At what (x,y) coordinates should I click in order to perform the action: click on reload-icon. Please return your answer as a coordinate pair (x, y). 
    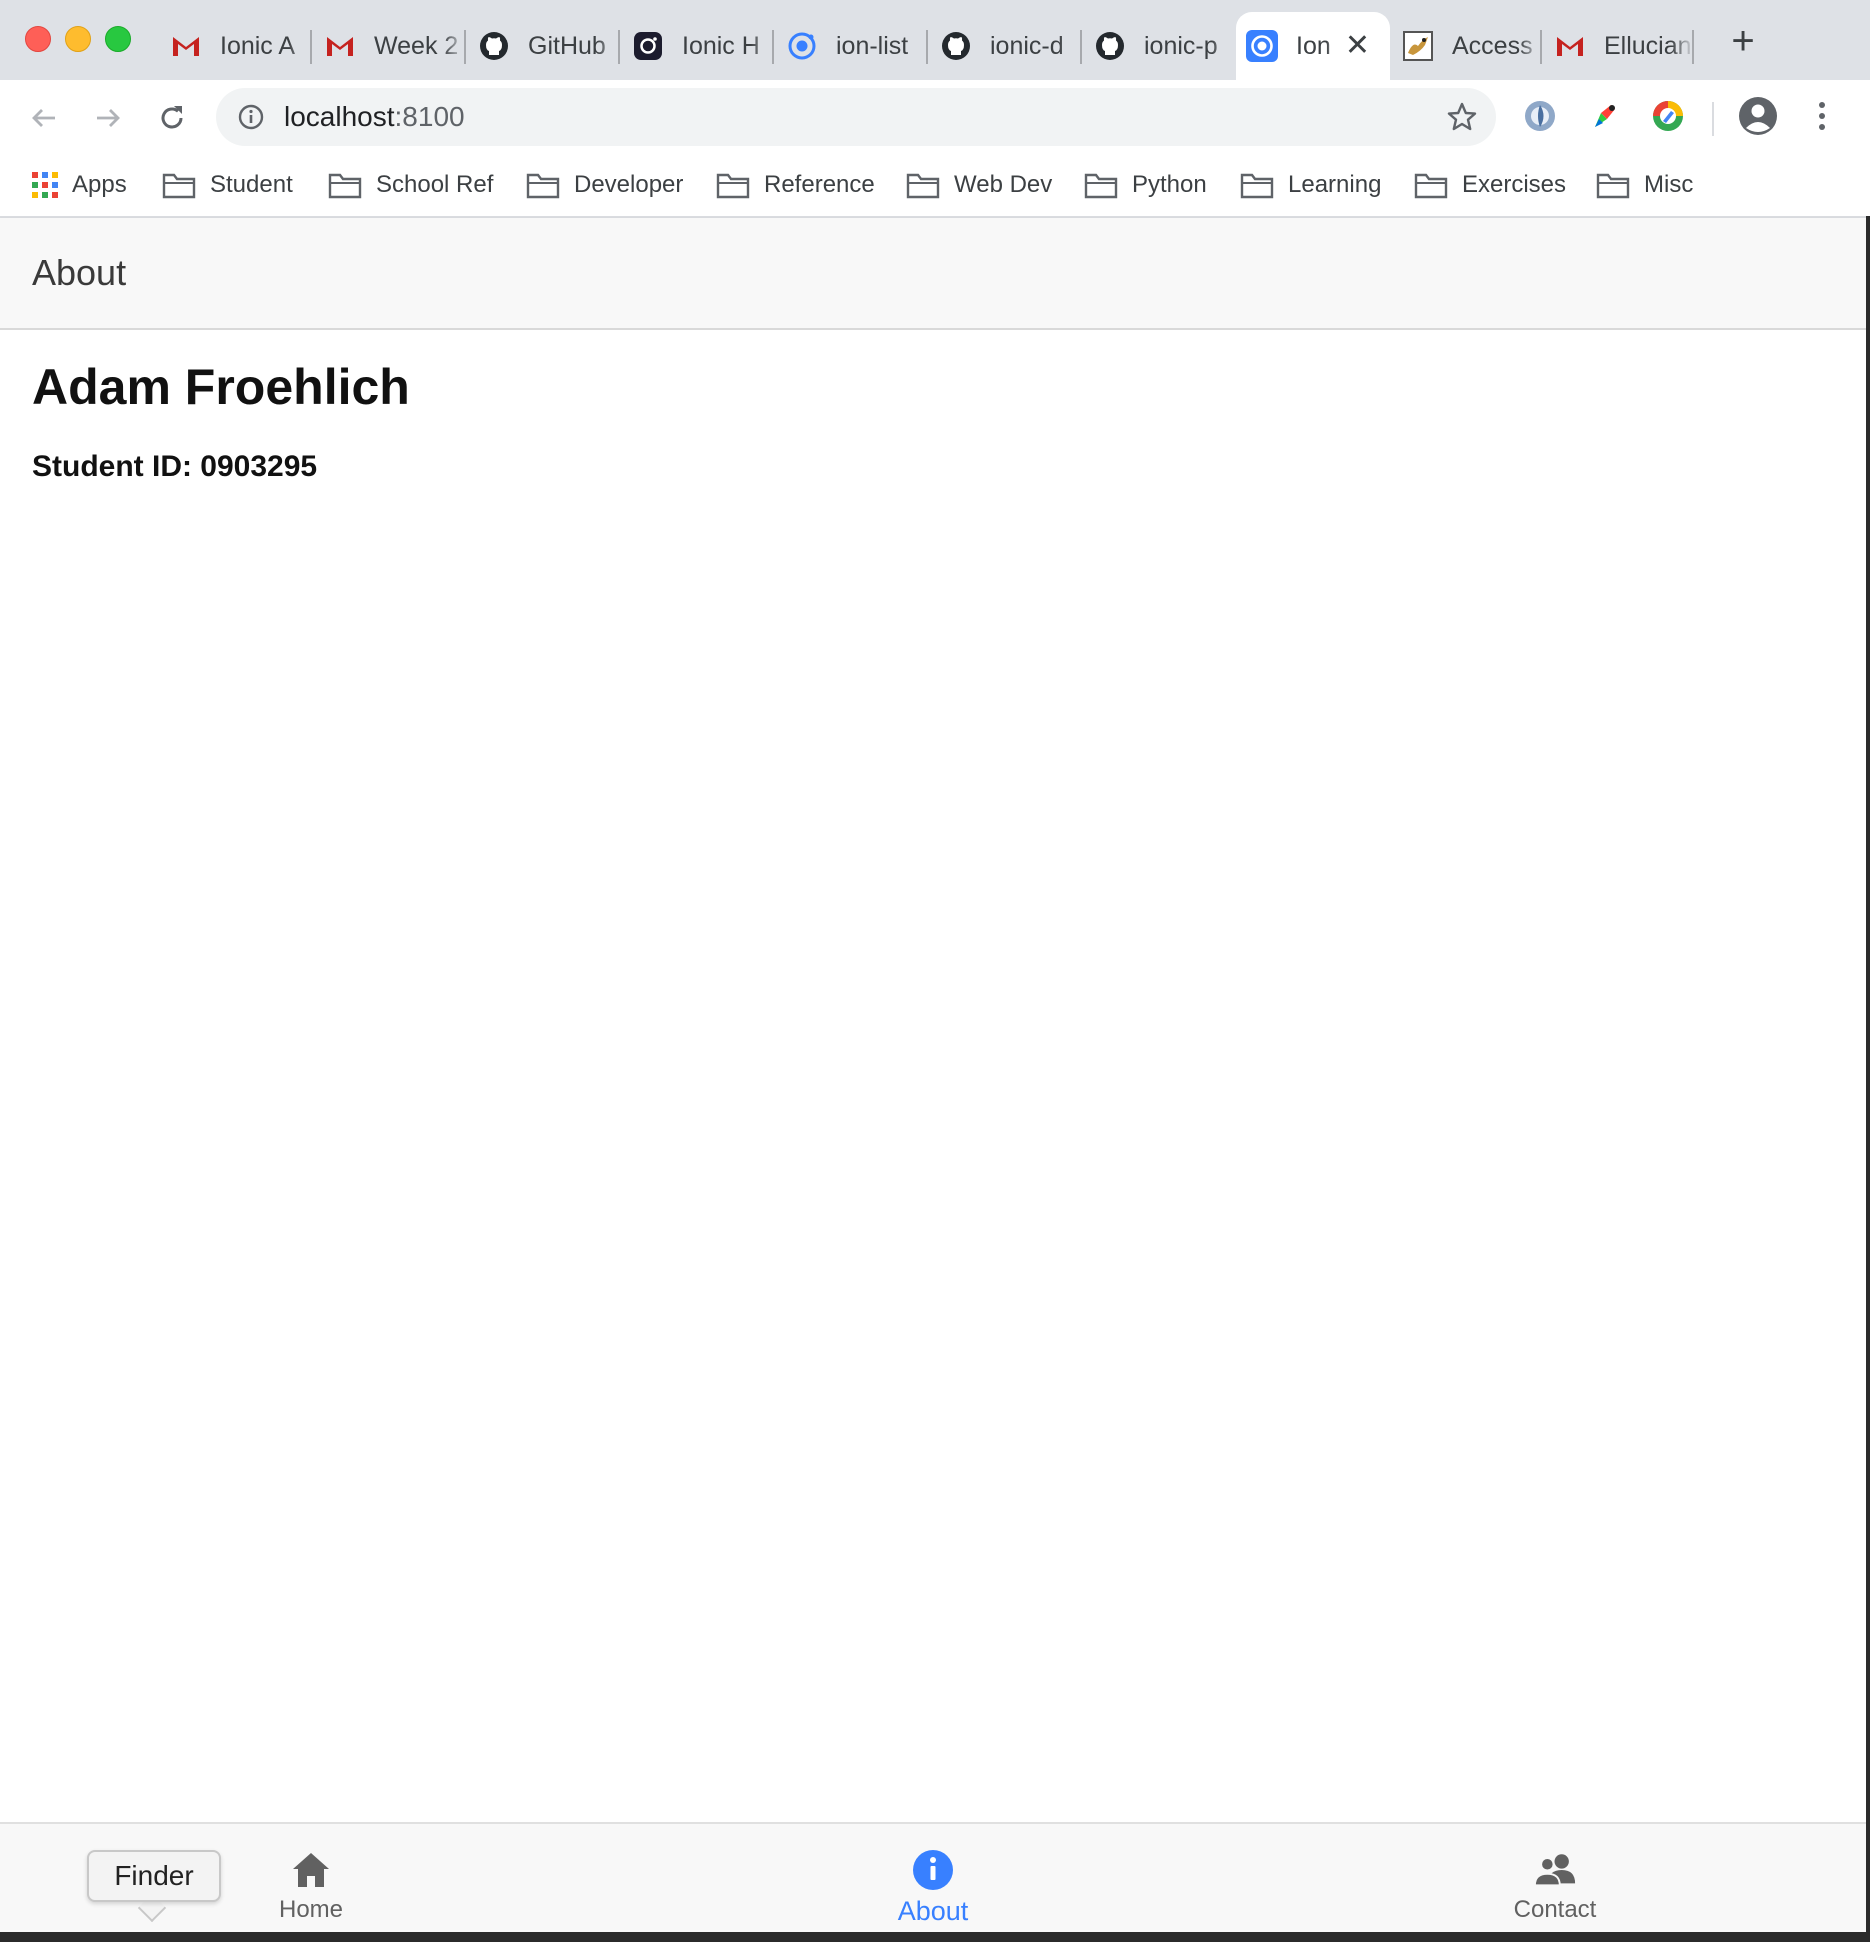
    Looking at the image, I should click on (172, 117).